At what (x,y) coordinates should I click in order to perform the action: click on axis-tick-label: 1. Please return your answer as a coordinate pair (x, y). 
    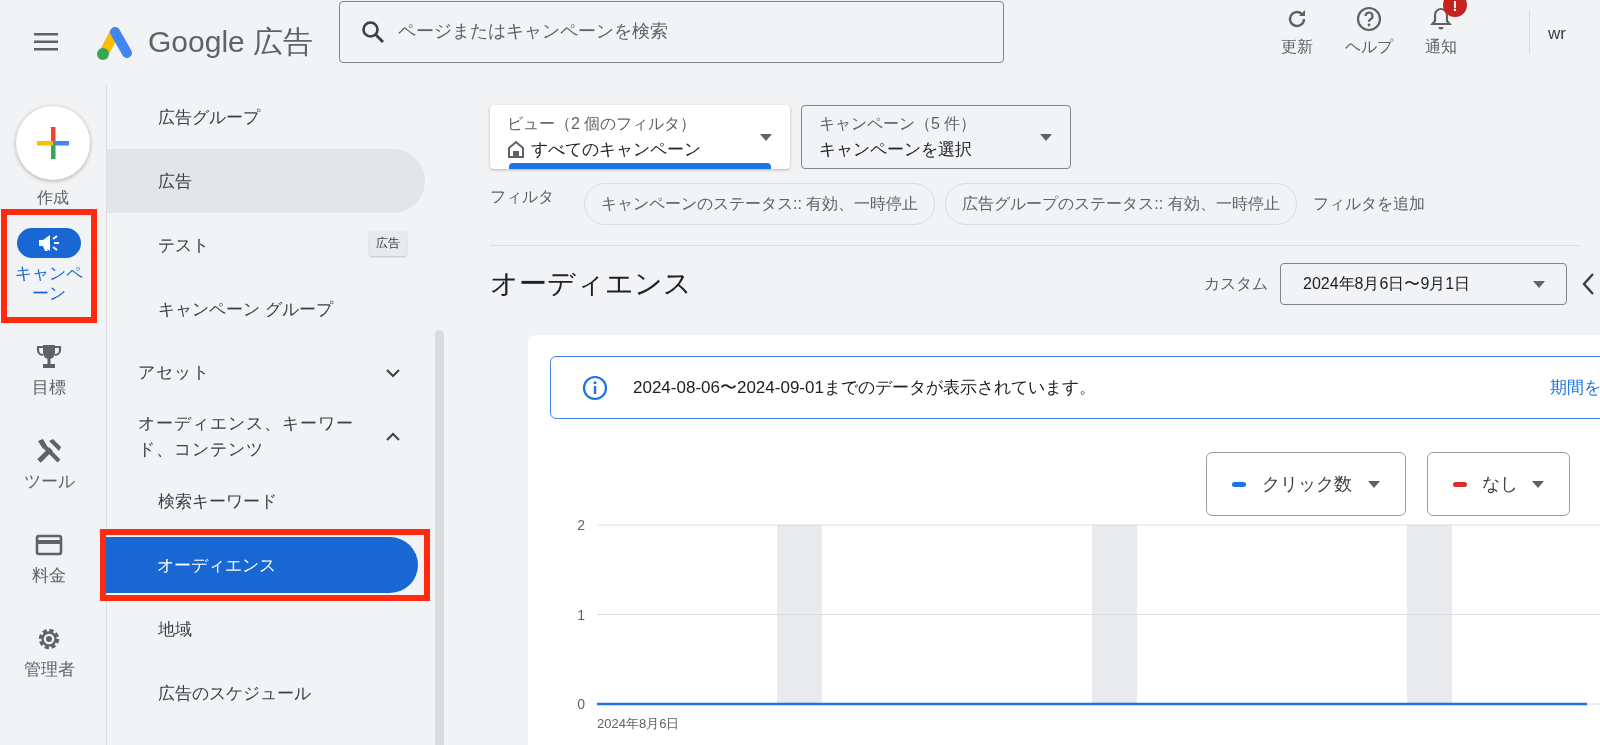
    Looking at the image, I should click on (581, 614).